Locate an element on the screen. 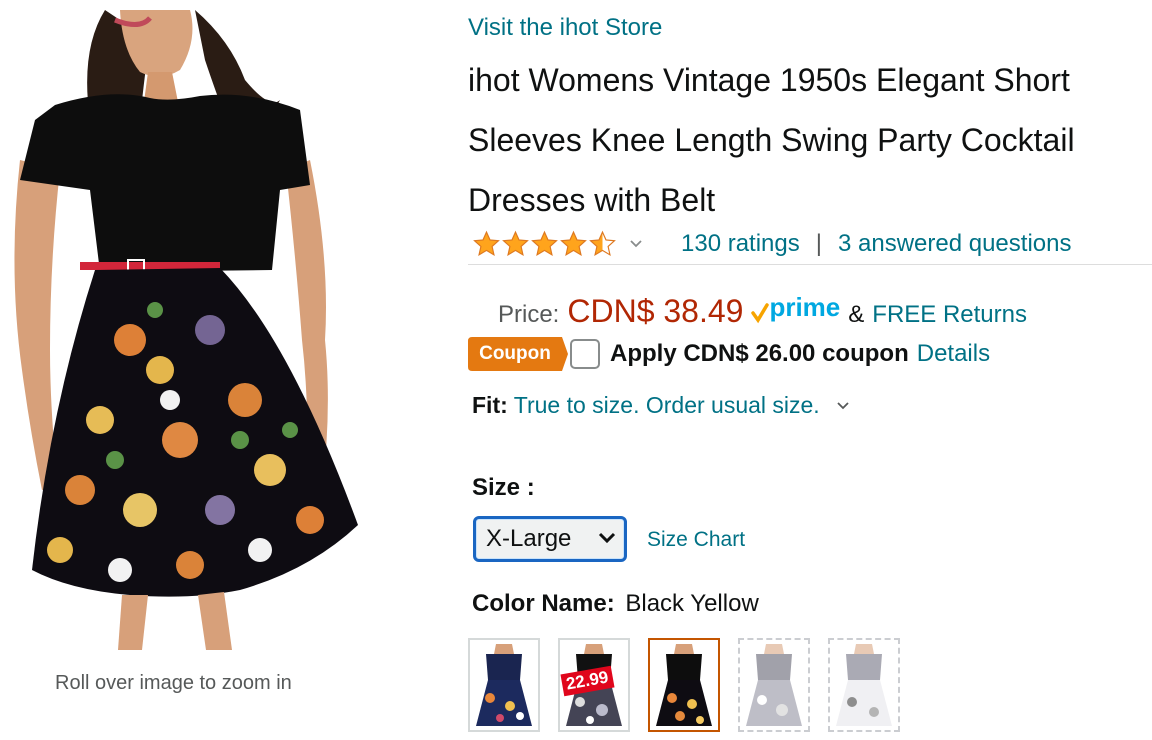 Image resolution: width=1152 pixels, height=740 pixels. color-swatch: 22.99 is located at coordinates (594, 685).